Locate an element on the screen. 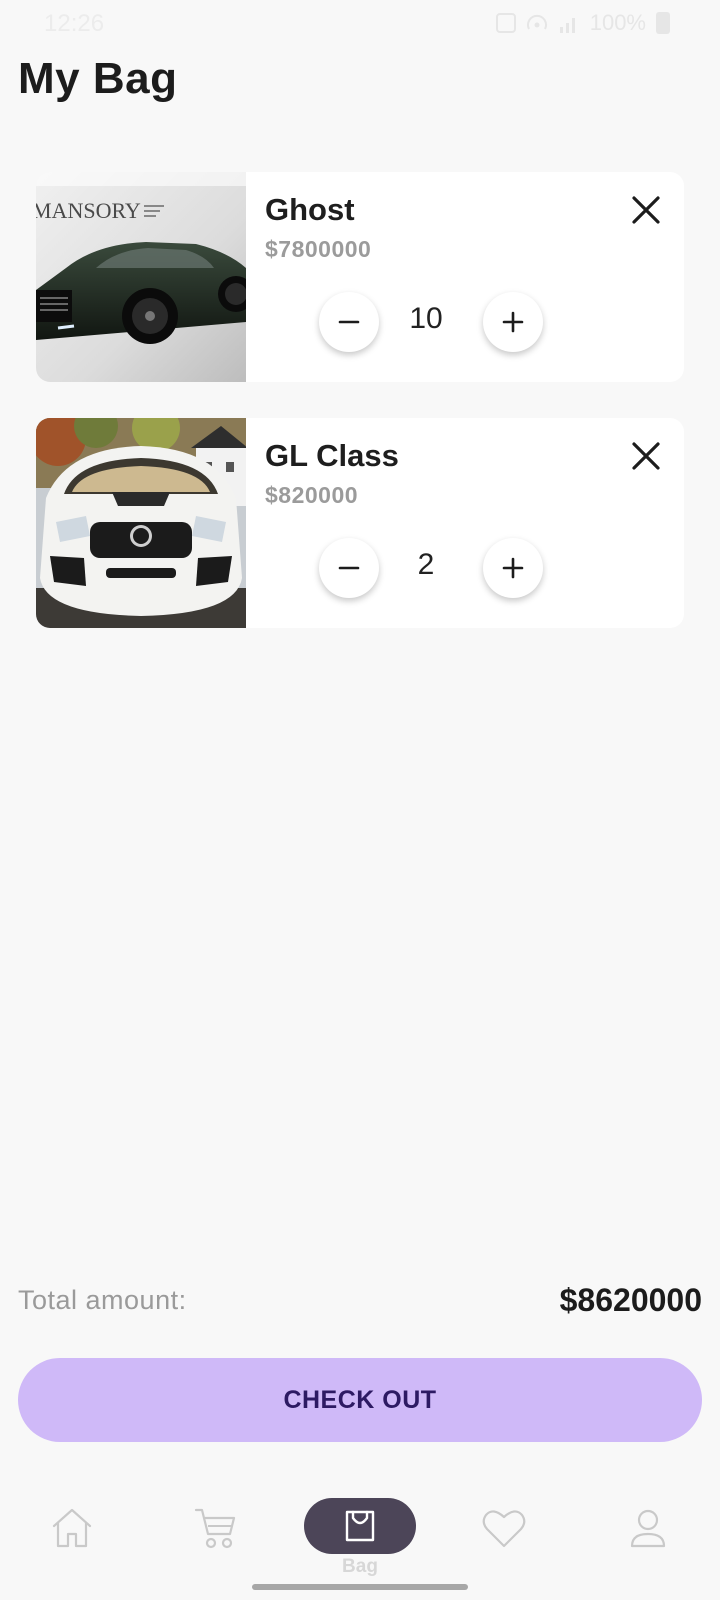  nav-profile is located at coordinates (648, 1551).